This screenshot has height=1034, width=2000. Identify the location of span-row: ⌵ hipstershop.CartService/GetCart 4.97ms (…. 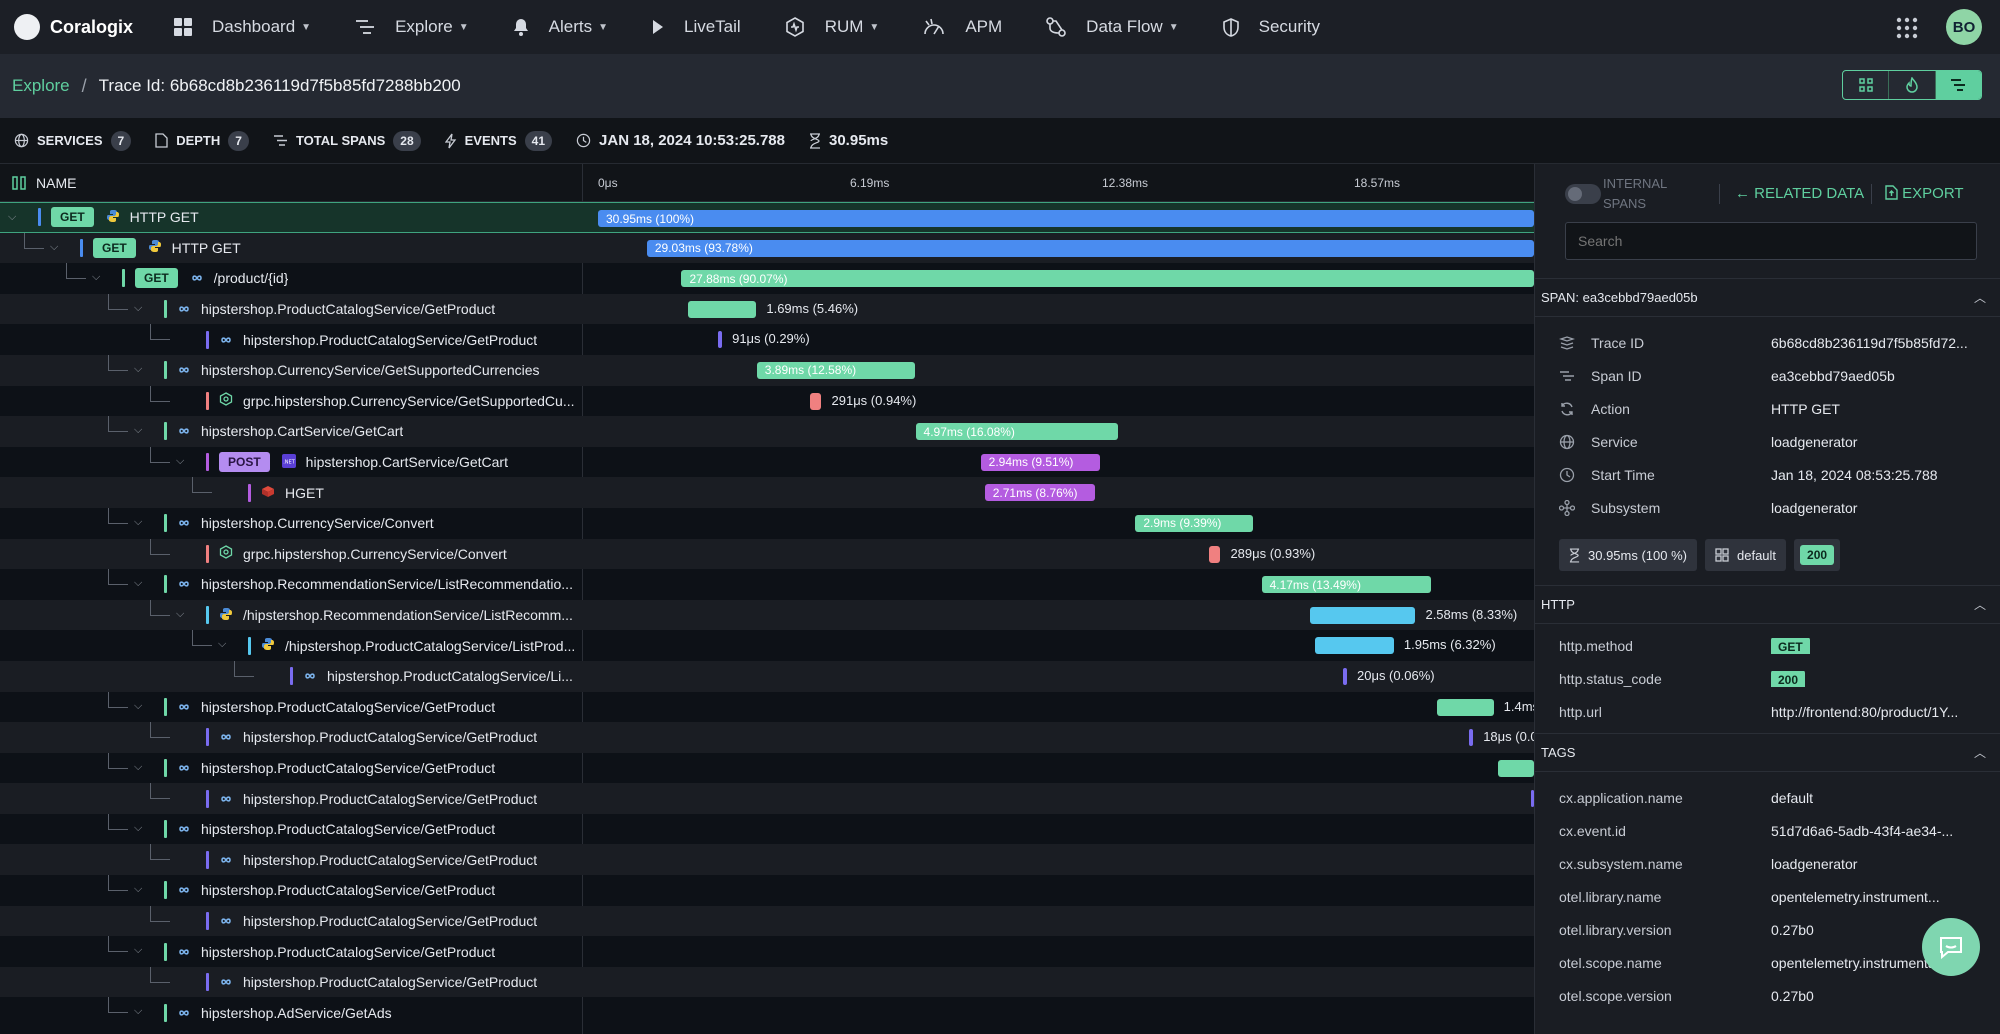
(767, 431).